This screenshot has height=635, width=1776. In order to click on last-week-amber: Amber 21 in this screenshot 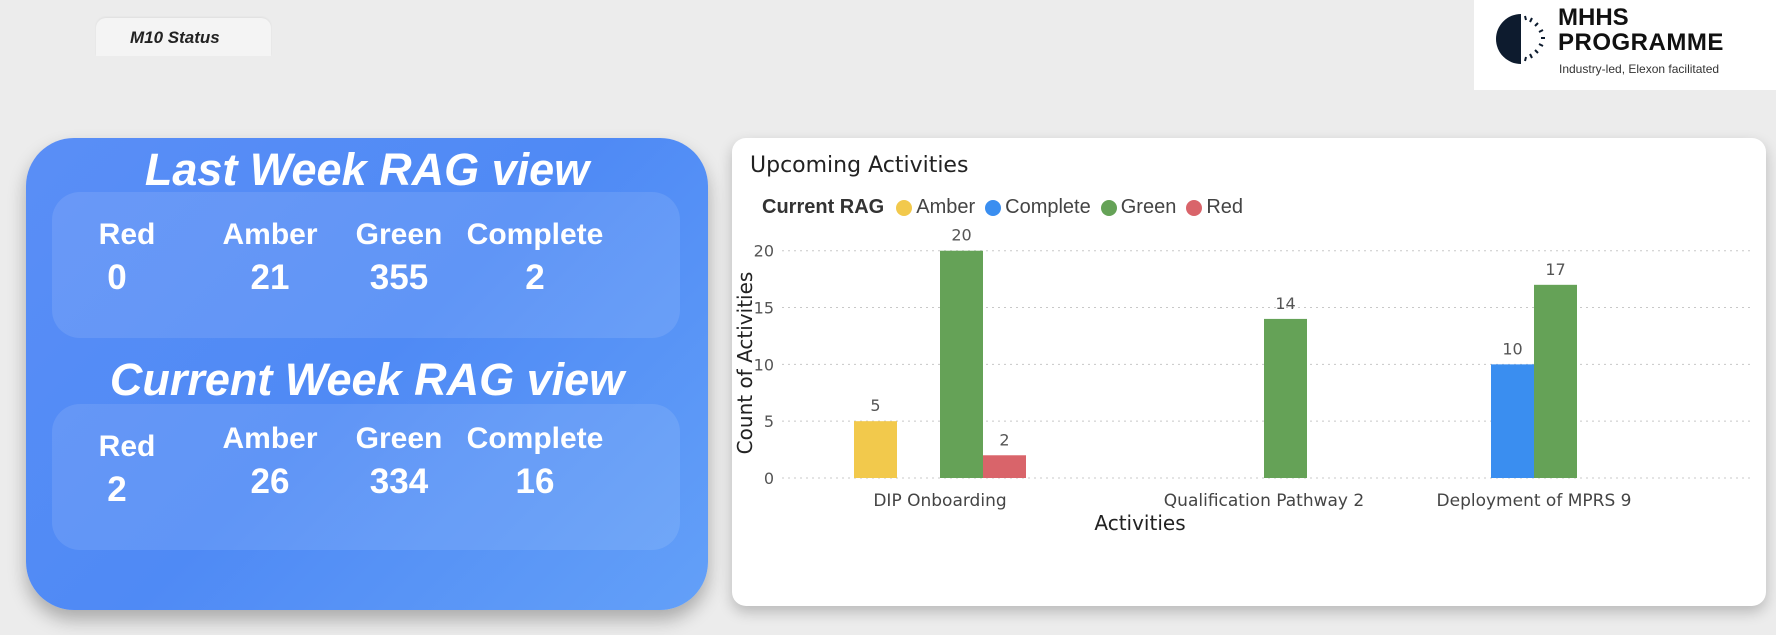, I will do `click(270, 258)`.